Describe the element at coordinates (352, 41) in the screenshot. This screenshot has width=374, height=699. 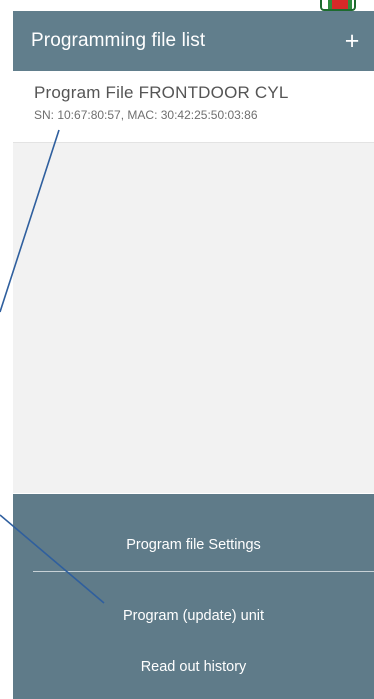
I see `add-icon: +` at that location.